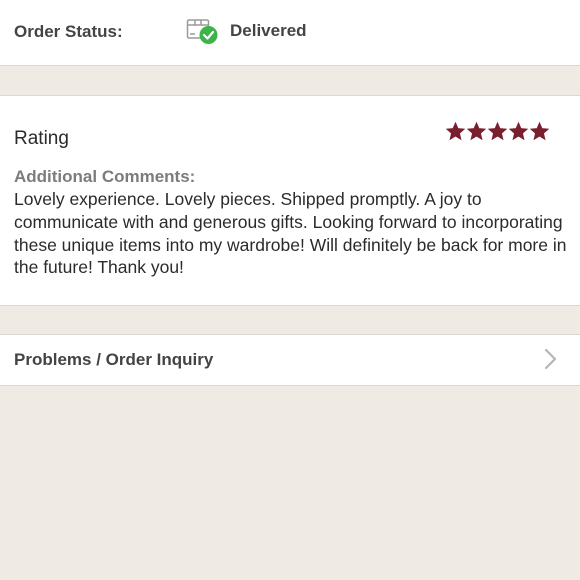 The image size is (580, 580). I want to click on order-status-label: Order Status:, so click(68, 31).